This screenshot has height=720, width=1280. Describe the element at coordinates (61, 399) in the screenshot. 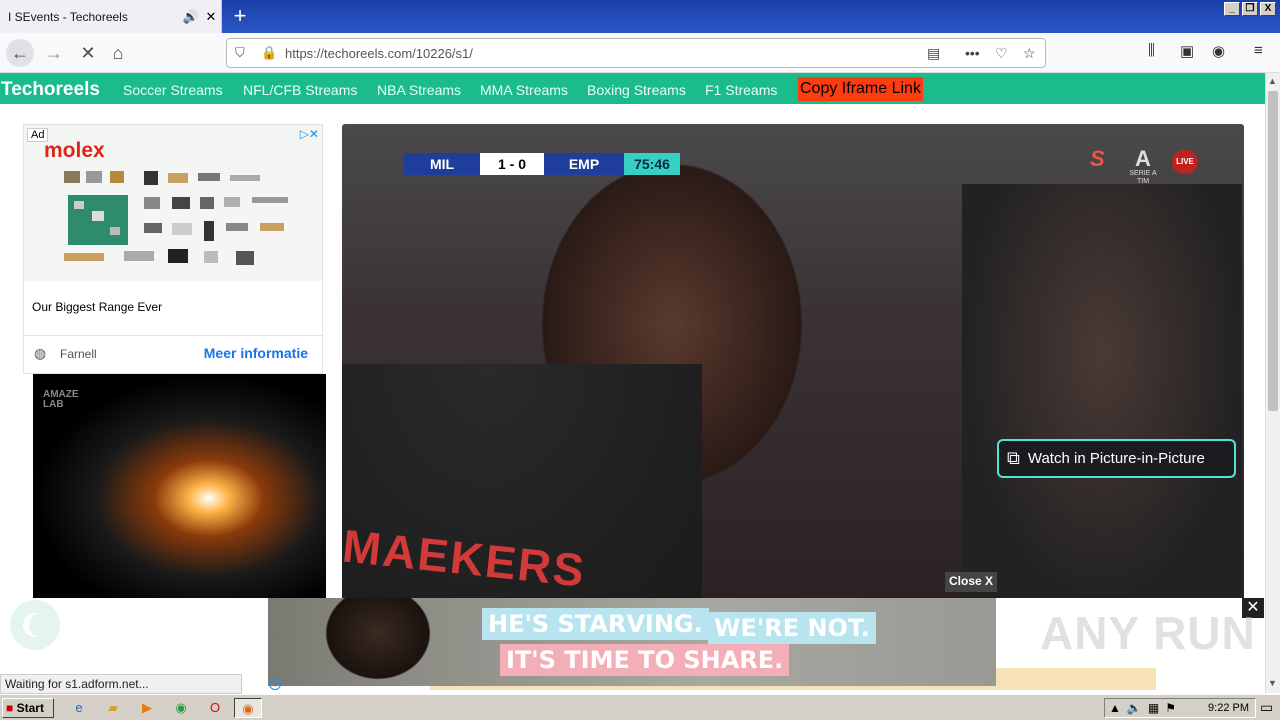

I see `ad-logo: AMAZE LAB` at that location.